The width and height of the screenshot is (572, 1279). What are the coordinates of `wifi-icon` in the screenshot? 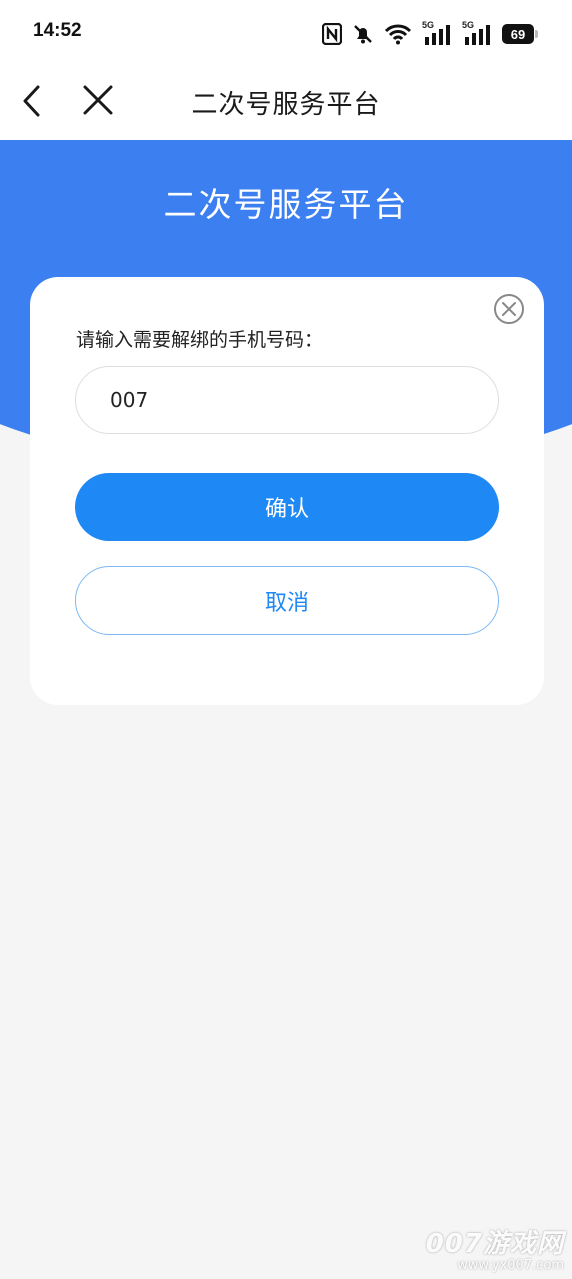 It's located at (398, 34).